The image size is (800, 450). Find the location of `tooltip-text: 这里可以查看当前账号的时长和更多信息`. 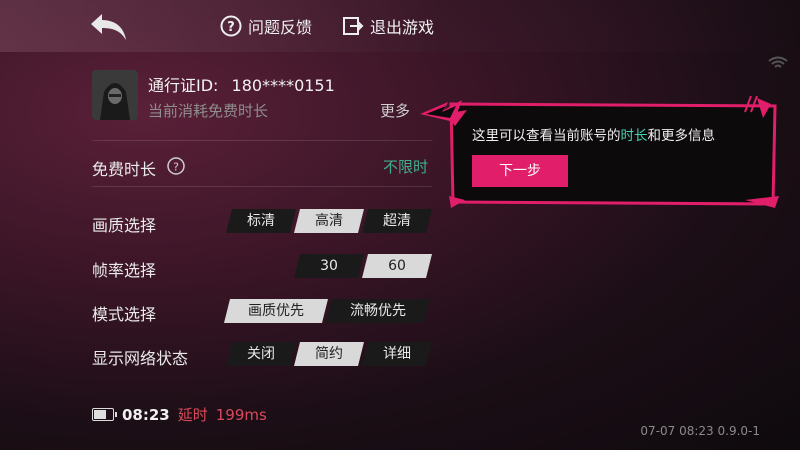

tooltip-text: 这里可以查看当前账号的时长和更多信息 is located at coordinates (593, 134).